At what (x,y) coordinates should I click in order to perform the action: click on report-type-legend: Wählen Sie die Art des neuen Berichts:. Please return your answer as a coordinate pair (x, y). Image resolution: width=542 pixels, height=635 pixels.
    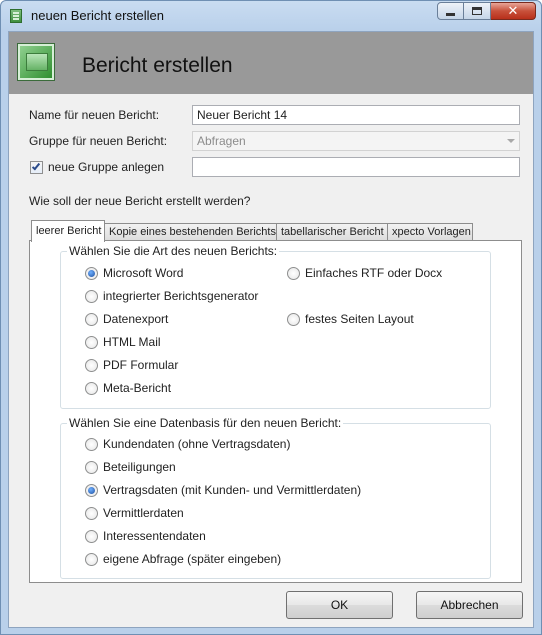
    Looking at the image, I should click on (173, 251).